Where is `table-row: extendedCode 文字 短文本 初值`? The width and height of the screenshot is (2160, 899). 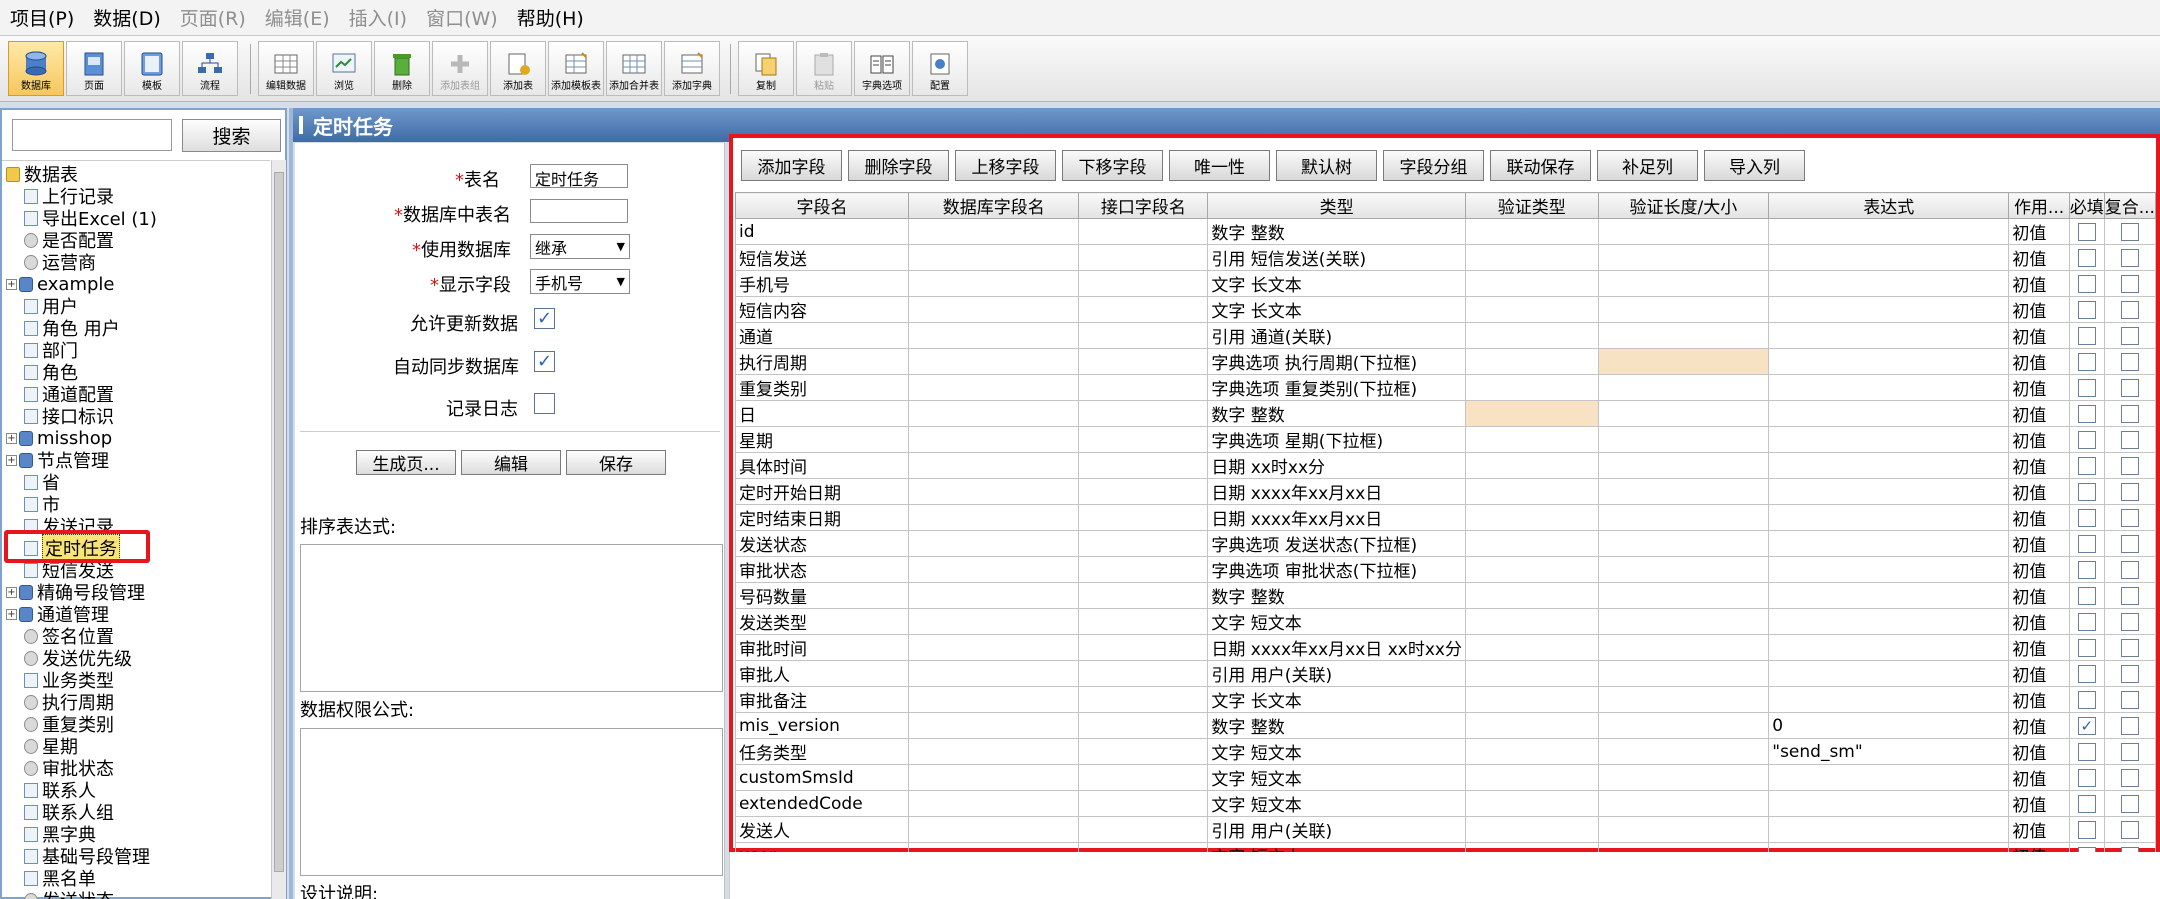 table-row: extendedCode 文字 短文本 初值 is located at coordinates (1445, 803).